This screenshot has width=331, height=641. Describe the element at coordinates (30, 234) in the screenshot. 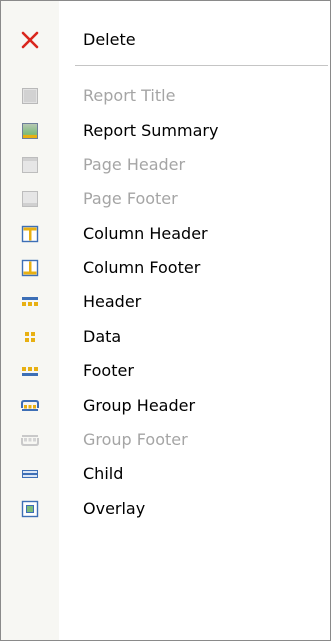

I see `column-header-icon` at that location.